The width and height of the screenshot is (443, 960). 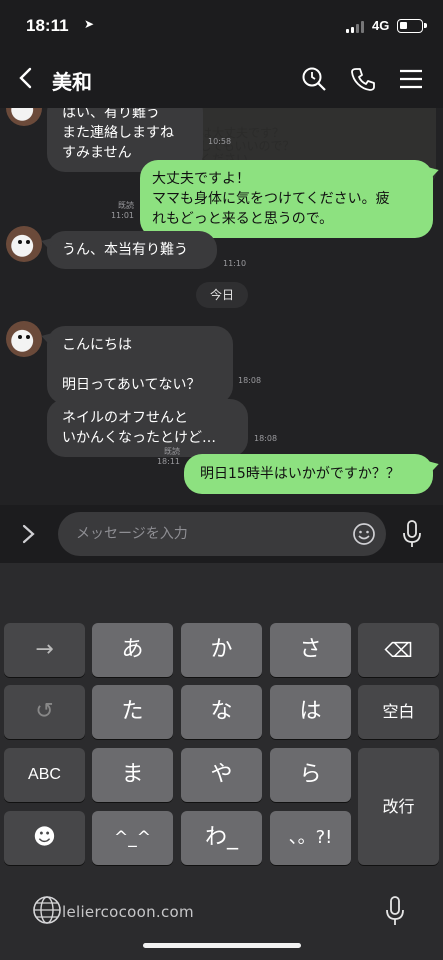 What do you see at coordinates (44, 650) in the screenshot?
I see `arrow-key: →` at bounding box center [44, 650].